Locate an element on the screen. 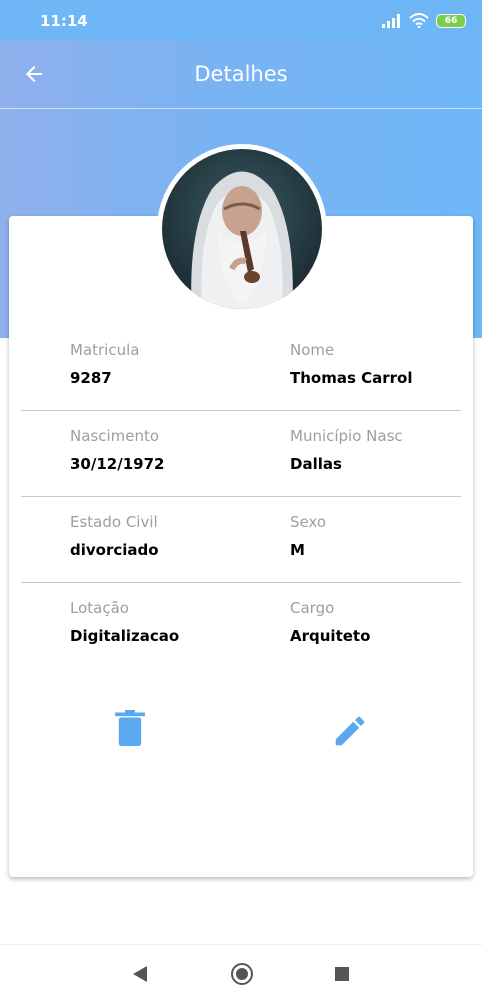  recents-square-icon is located at coordinates (342, 974).